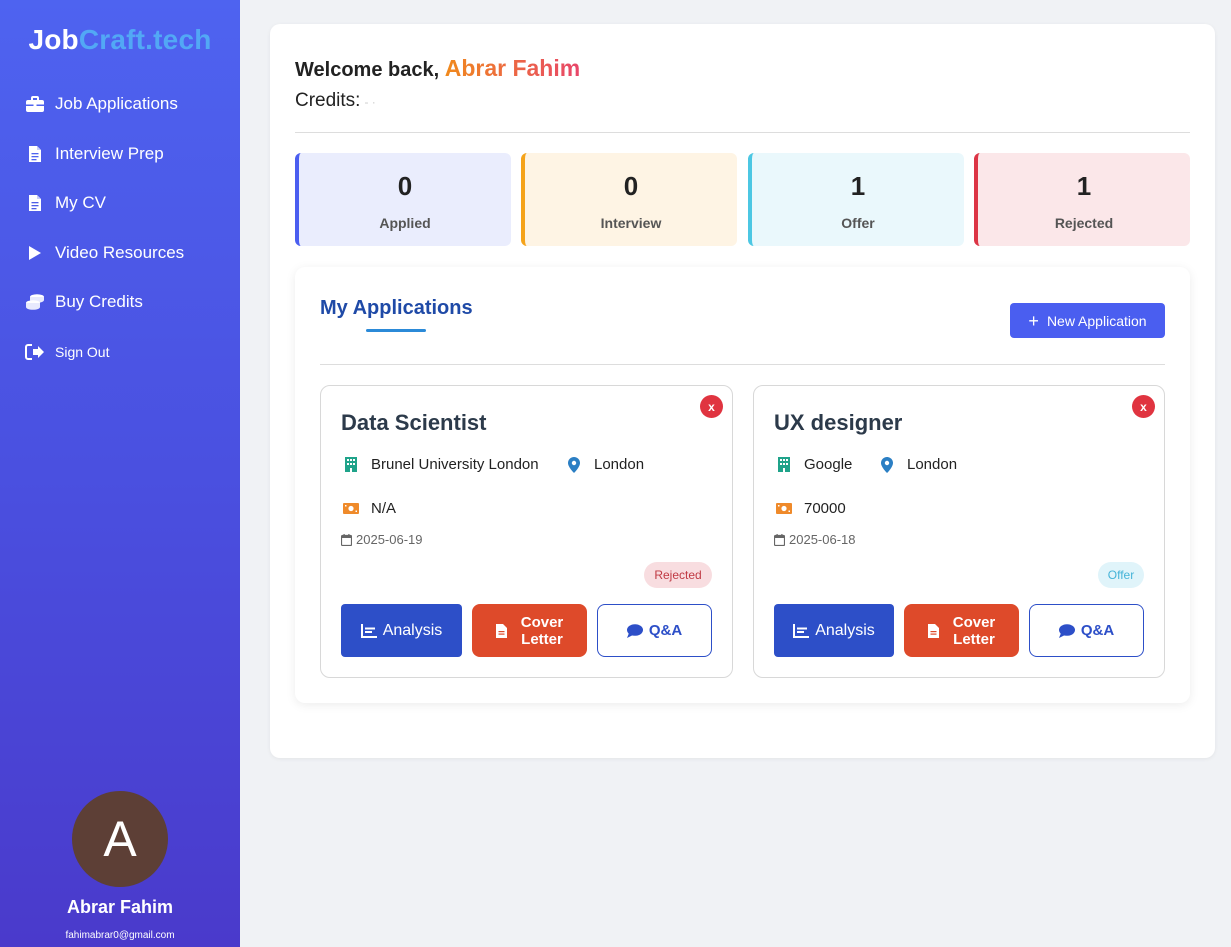  What do you see at coordinates (53, 39) in the screenshot?
I see `brand-part-job: Job` at bounding box center [53, 39].